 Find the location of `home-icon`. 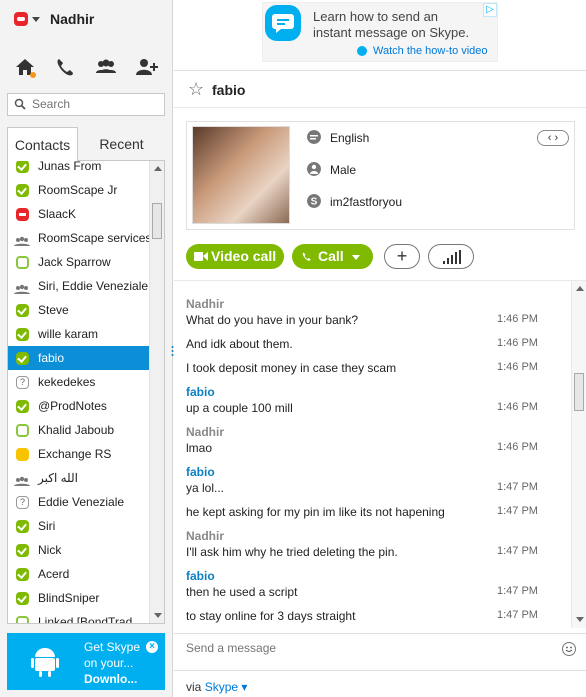

home-icon is located at coordinates (25, 67).